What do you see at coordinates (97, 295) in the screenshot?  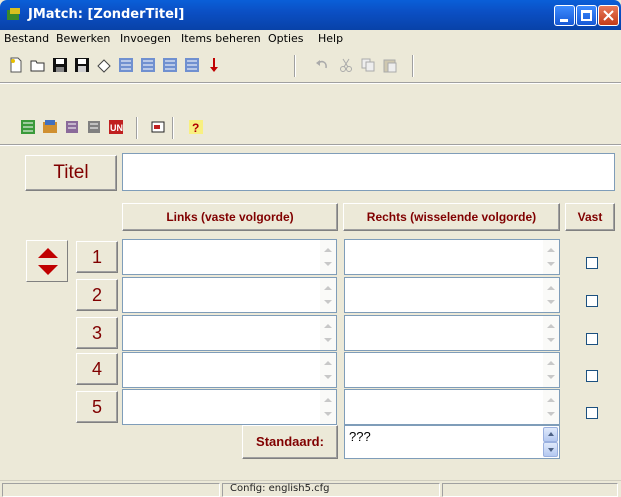 I see `row-number: 2` at bounding box center [97, 295].